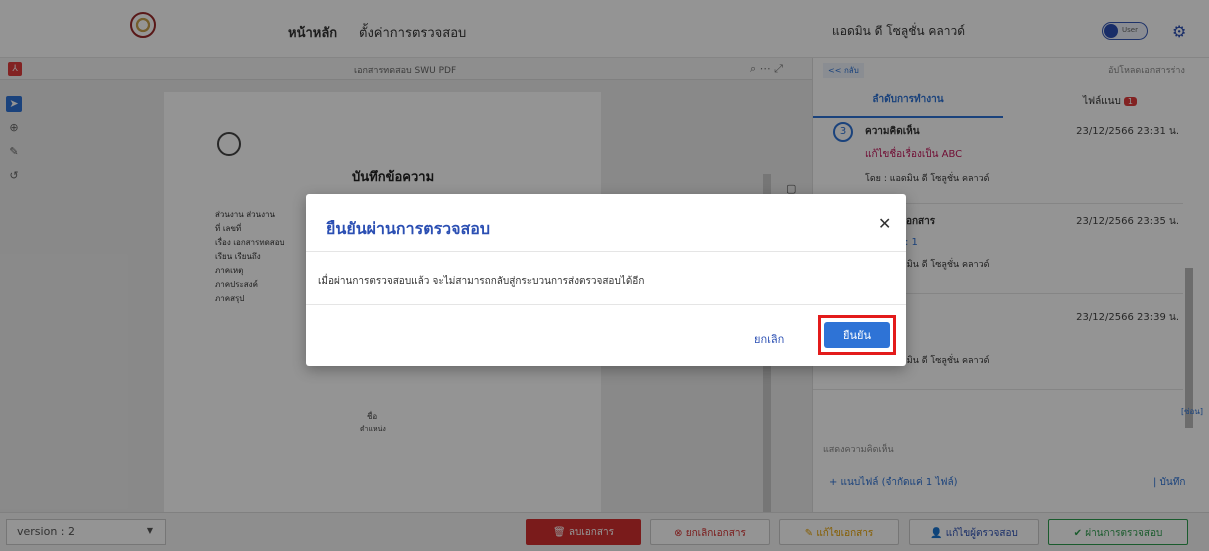  What do you see at coordinates (408, 228) in the screenshot?
I see `dialog-title: ยืนยันผ่านการตรวจสอบ` at bounding box center [408, 228].